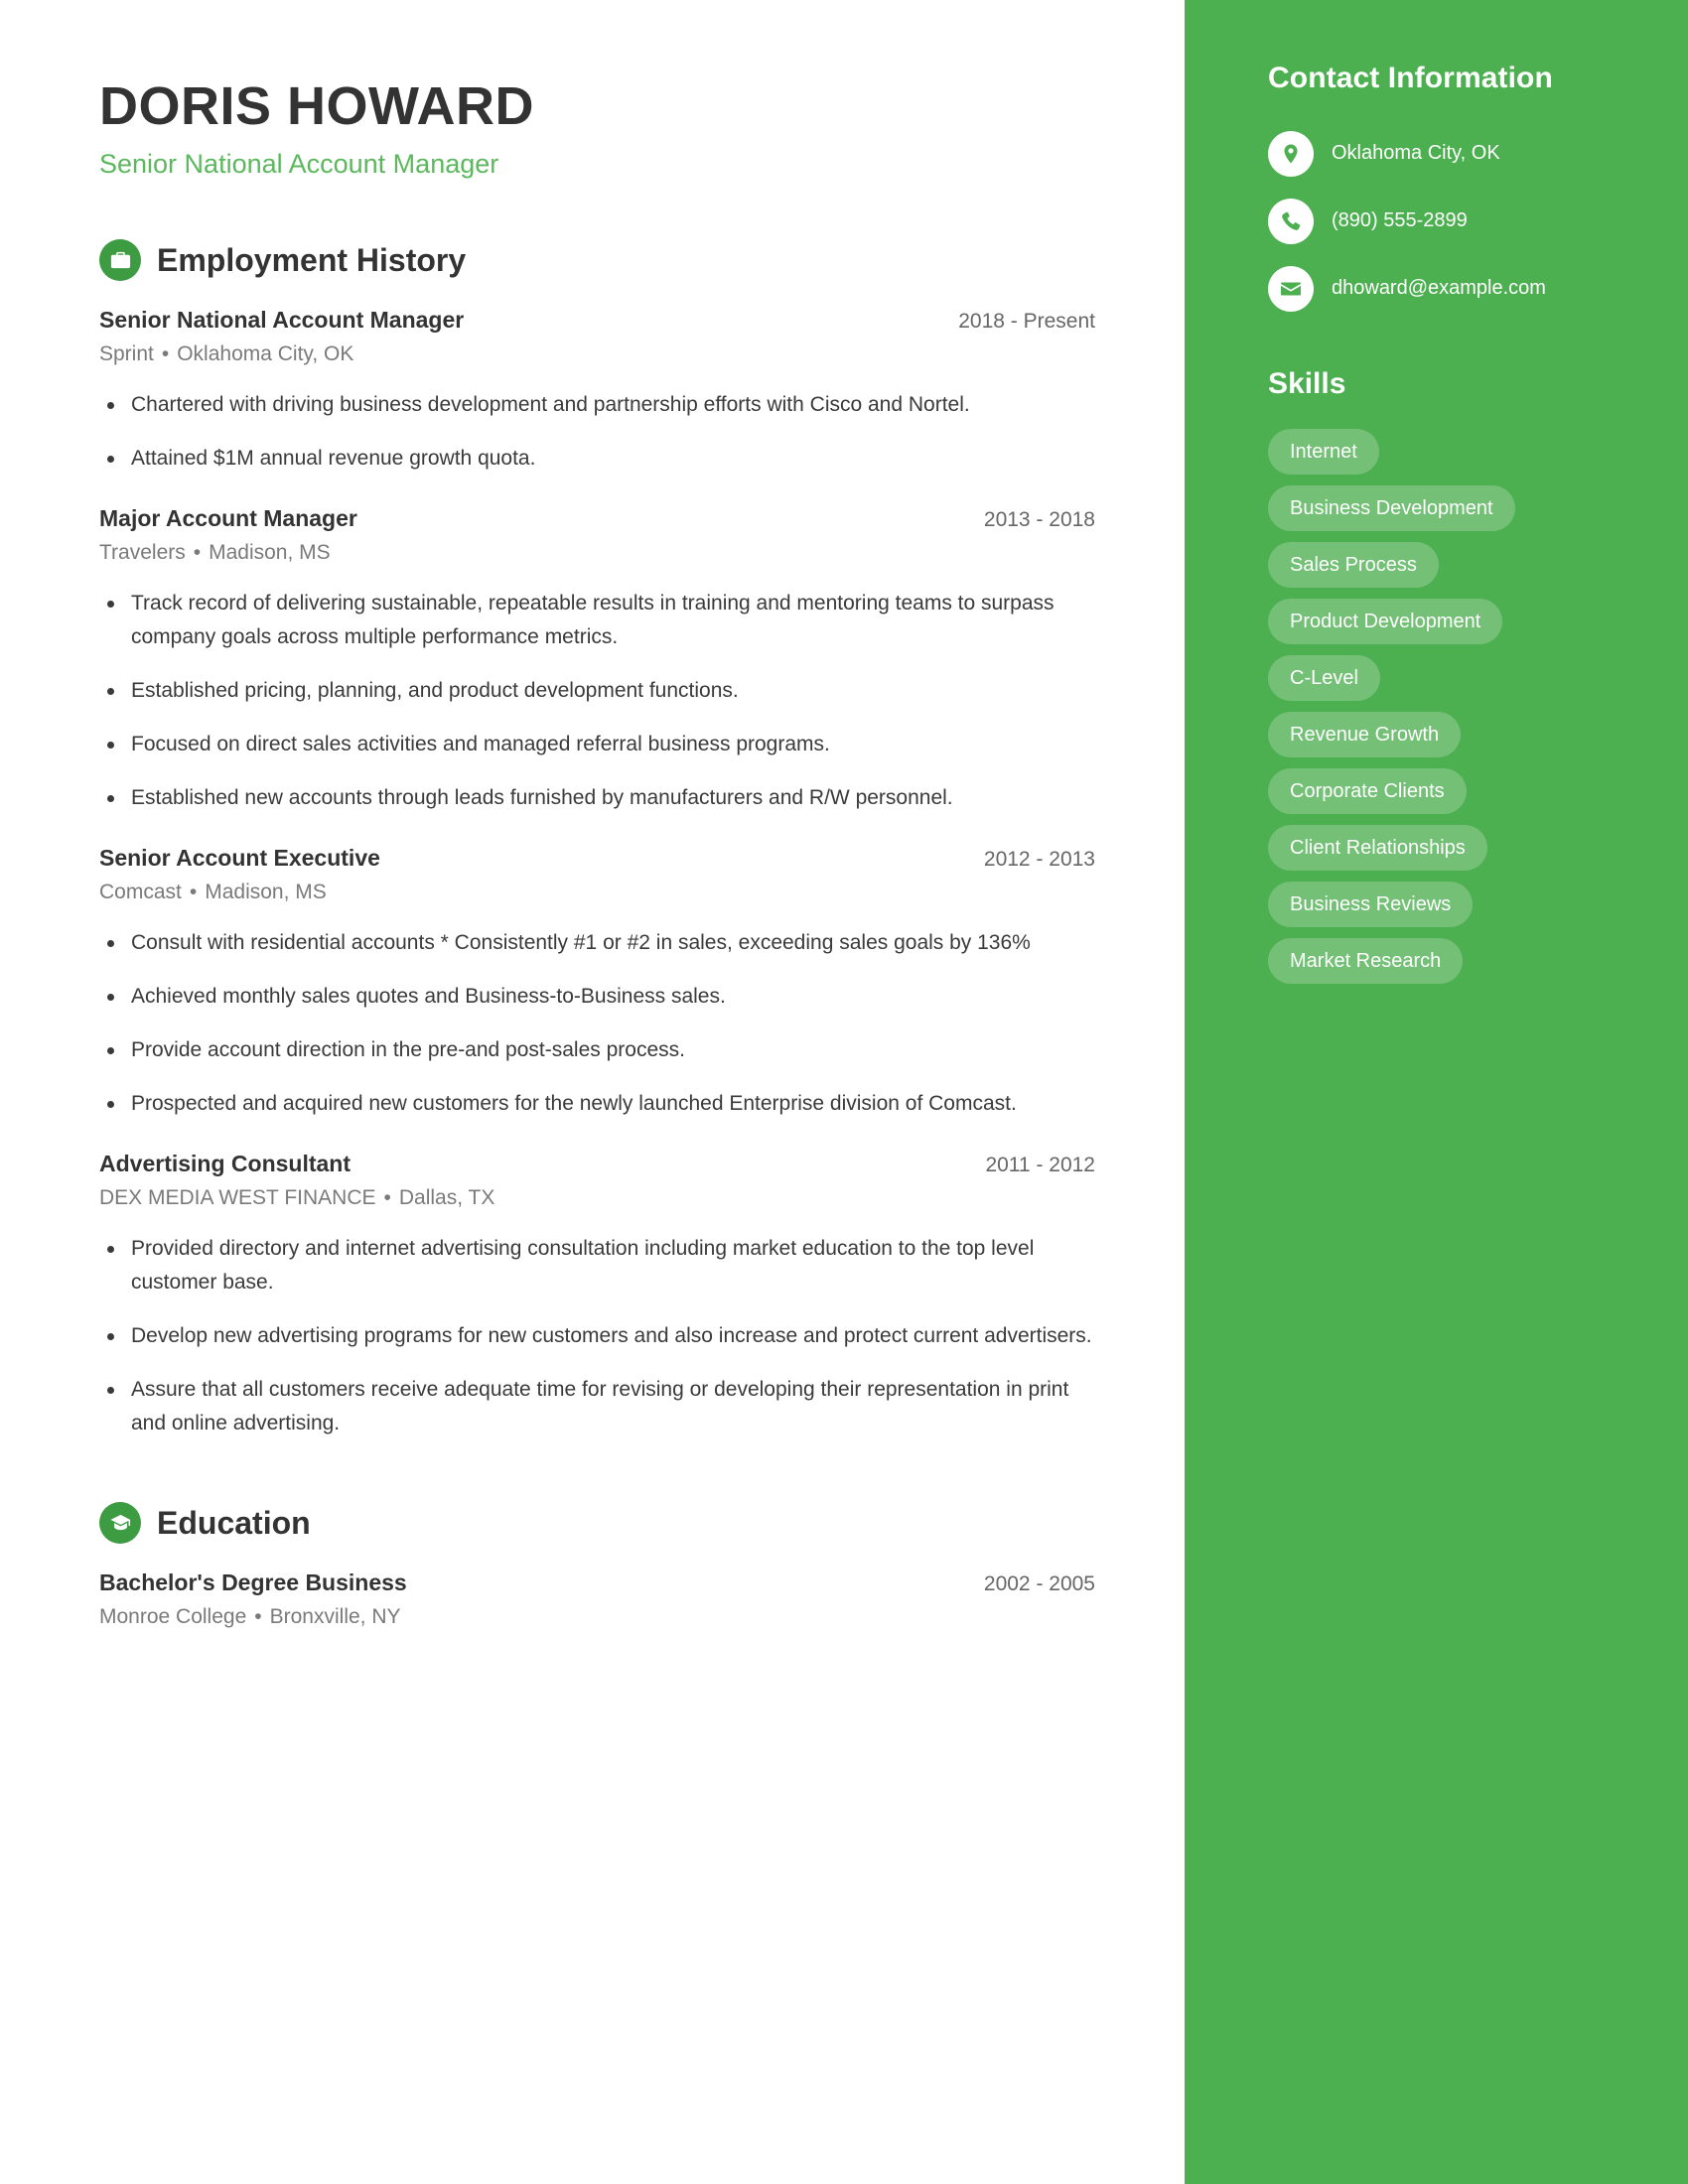 The width and height of the screenshot is (1688, 2184). I want to click on entry-role: Major Account Manager, so click(228, 518).